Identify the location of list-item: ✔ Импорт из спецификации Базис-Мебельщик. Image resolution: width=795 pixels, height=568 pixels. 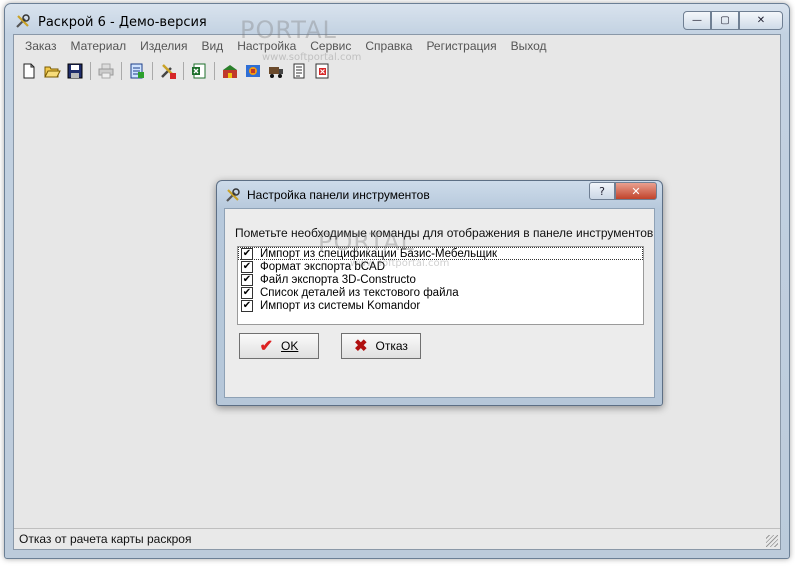
(440, 253).